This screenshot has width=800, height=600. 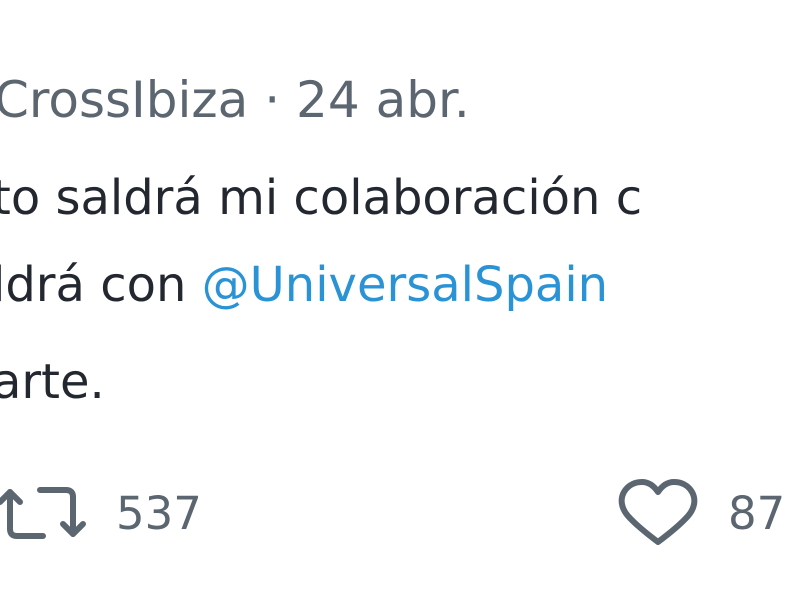 I want to click on mention-link: @UniversalSpain, so click(x=405, y=285).